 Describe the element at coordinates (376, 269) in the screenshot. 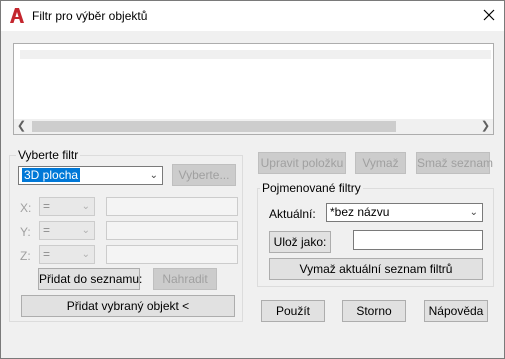

I see `delete-current-filter-list-button: Vymaž aktuální seznam filtrů` at that location.